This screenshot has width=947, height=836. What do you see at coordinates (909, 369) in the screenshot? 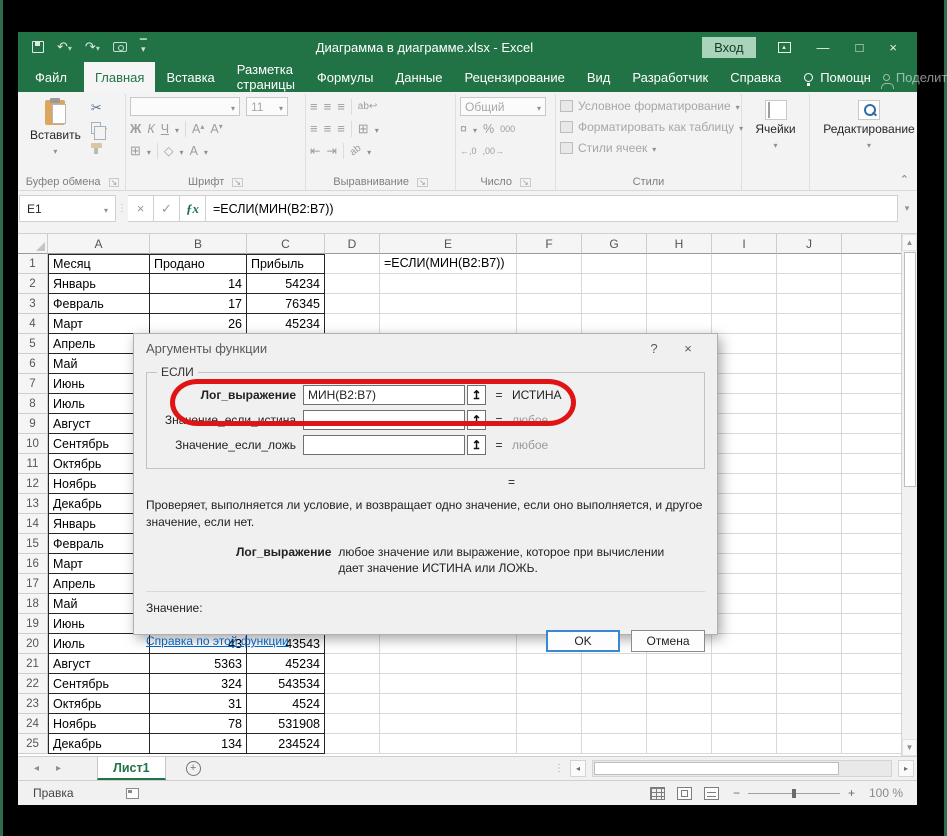
I see `vertical-scroll-thumb` at bounding box center [909, 369].